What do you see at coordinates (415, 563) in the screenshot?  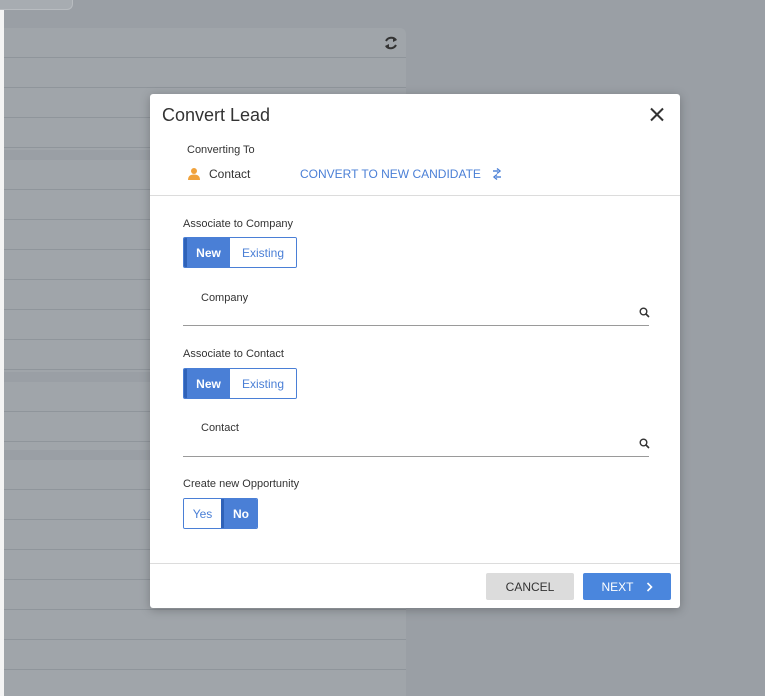 I see `footer-divider` at bounding box center [415, 563].